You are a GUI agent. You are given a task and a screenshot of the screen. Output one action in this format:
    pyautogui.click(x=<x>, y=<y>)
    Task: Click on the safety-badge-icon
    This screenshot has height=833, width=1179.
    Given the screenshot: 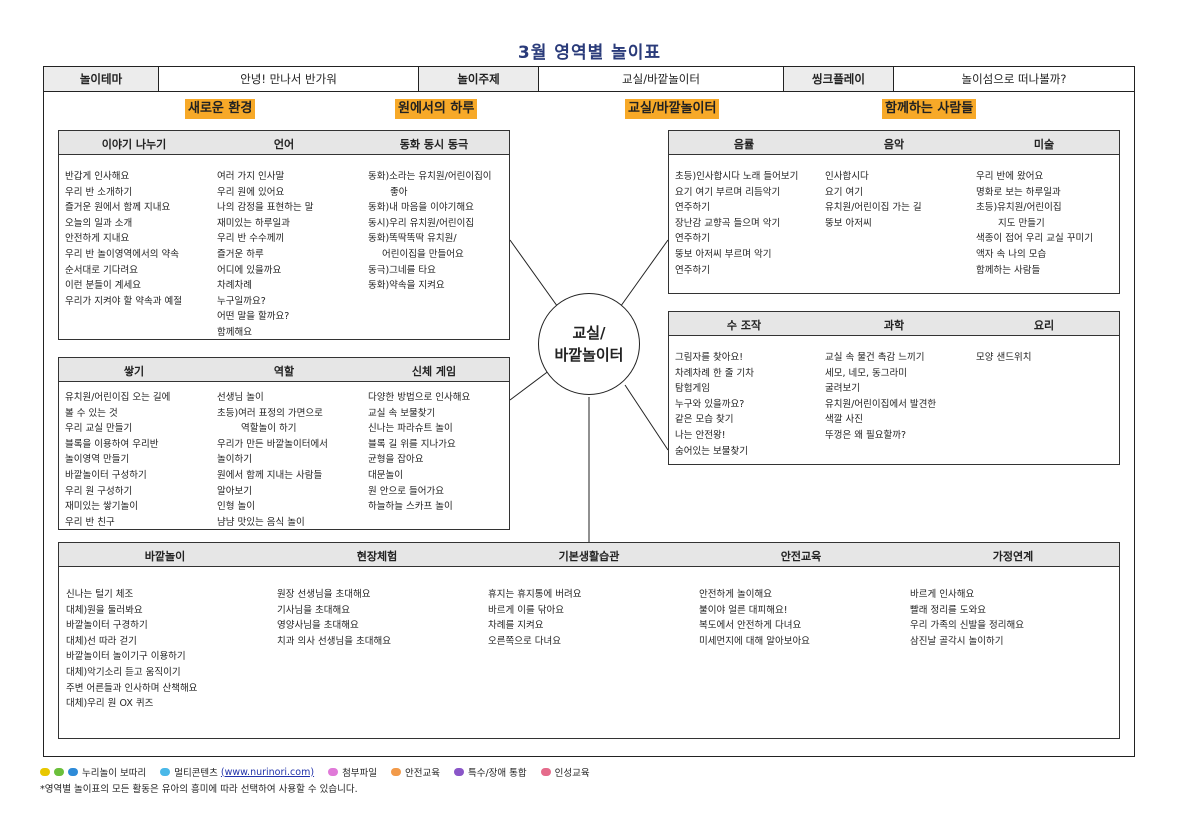 What is the action you would take?
    pyautogui.click(x=396, y=772)
    